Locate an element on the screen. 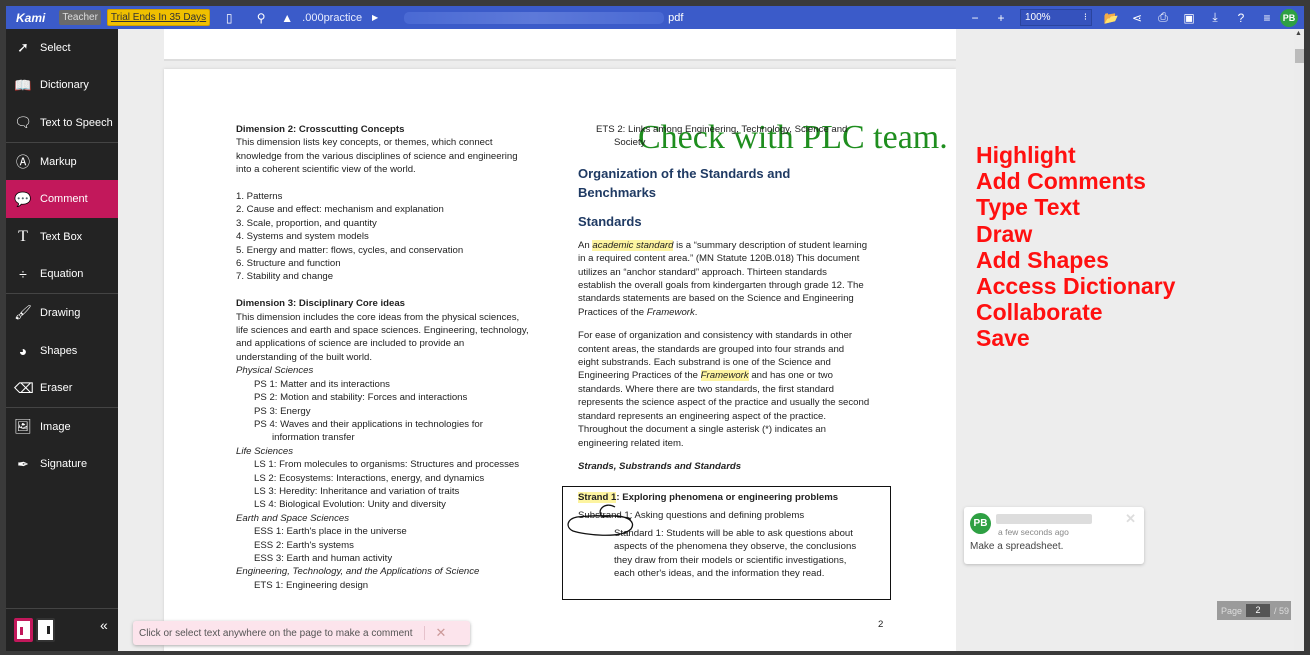 The width and height of the screenshot is (1310, 655). text-line: understanding of the built world. is located at coordinates (304, 357).